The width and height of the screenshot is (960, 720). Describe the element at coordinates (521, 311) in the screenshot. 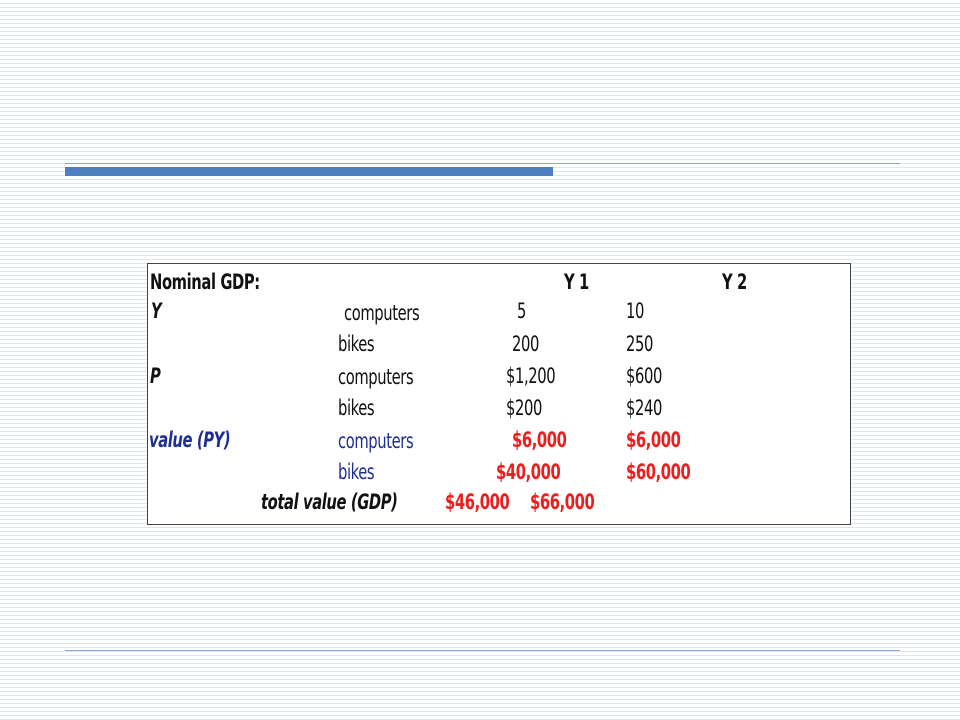

I see `row-value-y1: 5` at that location.